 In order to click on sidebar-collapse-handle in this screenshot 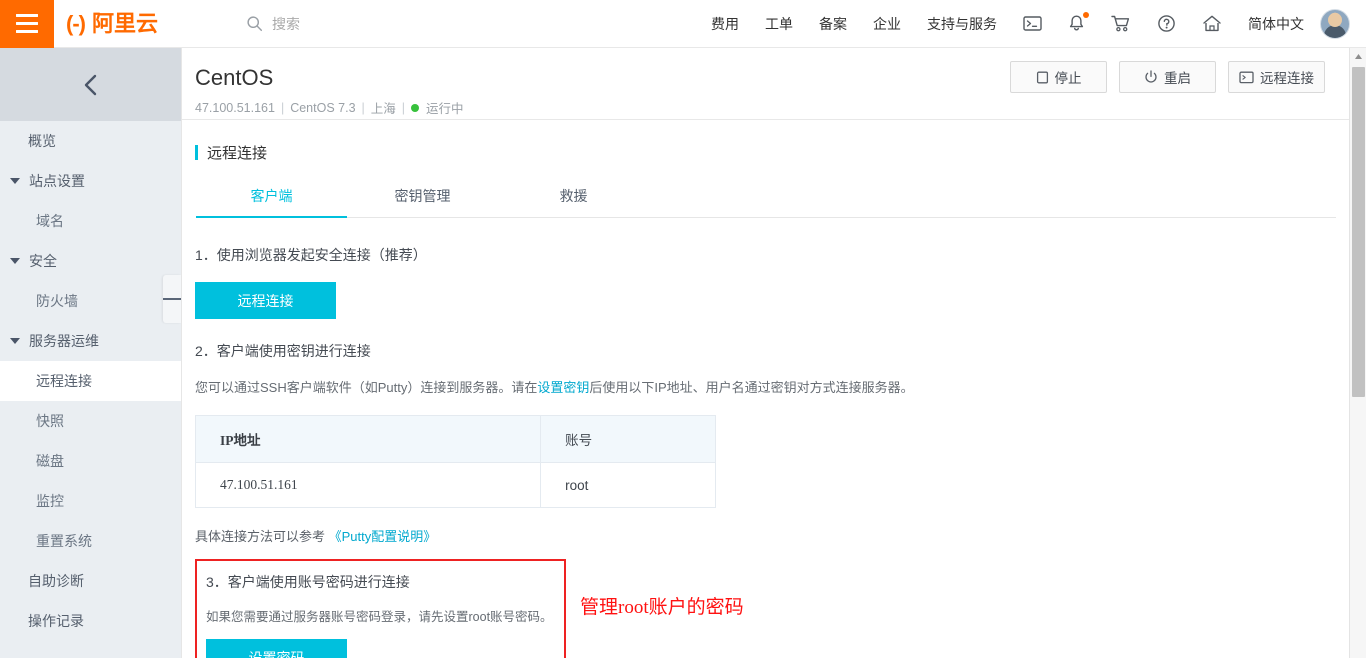, I will do `click(172, 299)`.